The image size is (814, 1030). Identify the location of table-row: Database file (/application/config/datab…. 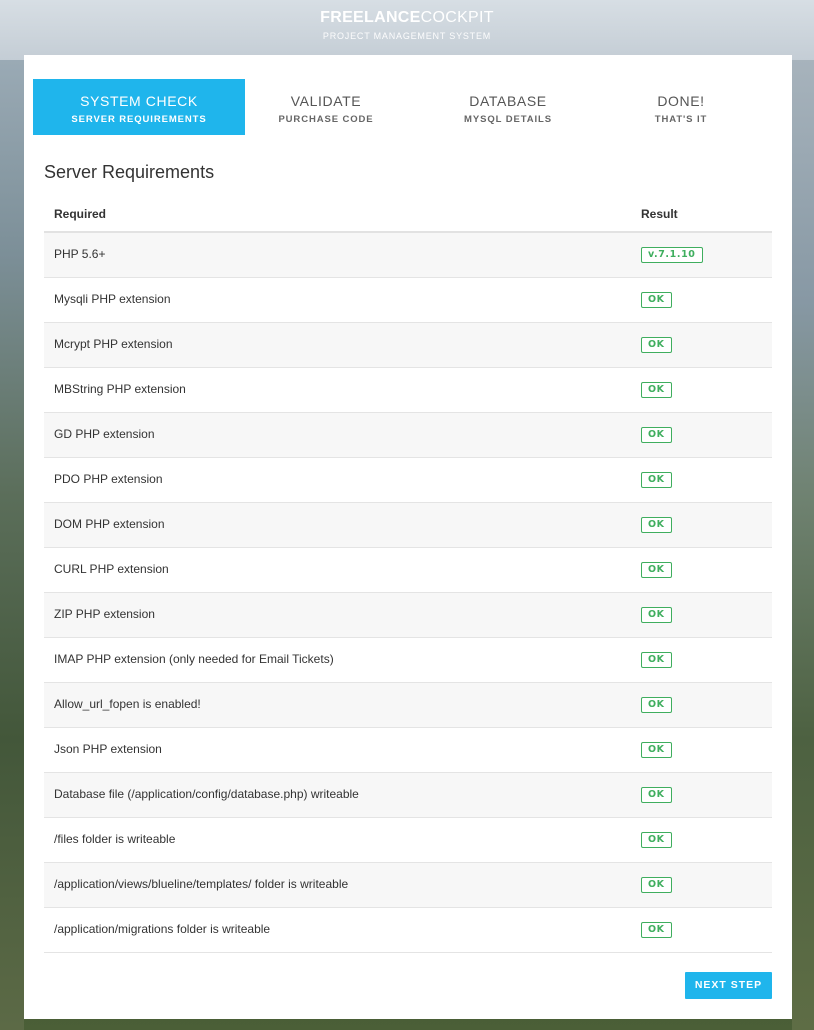
(408, 795).